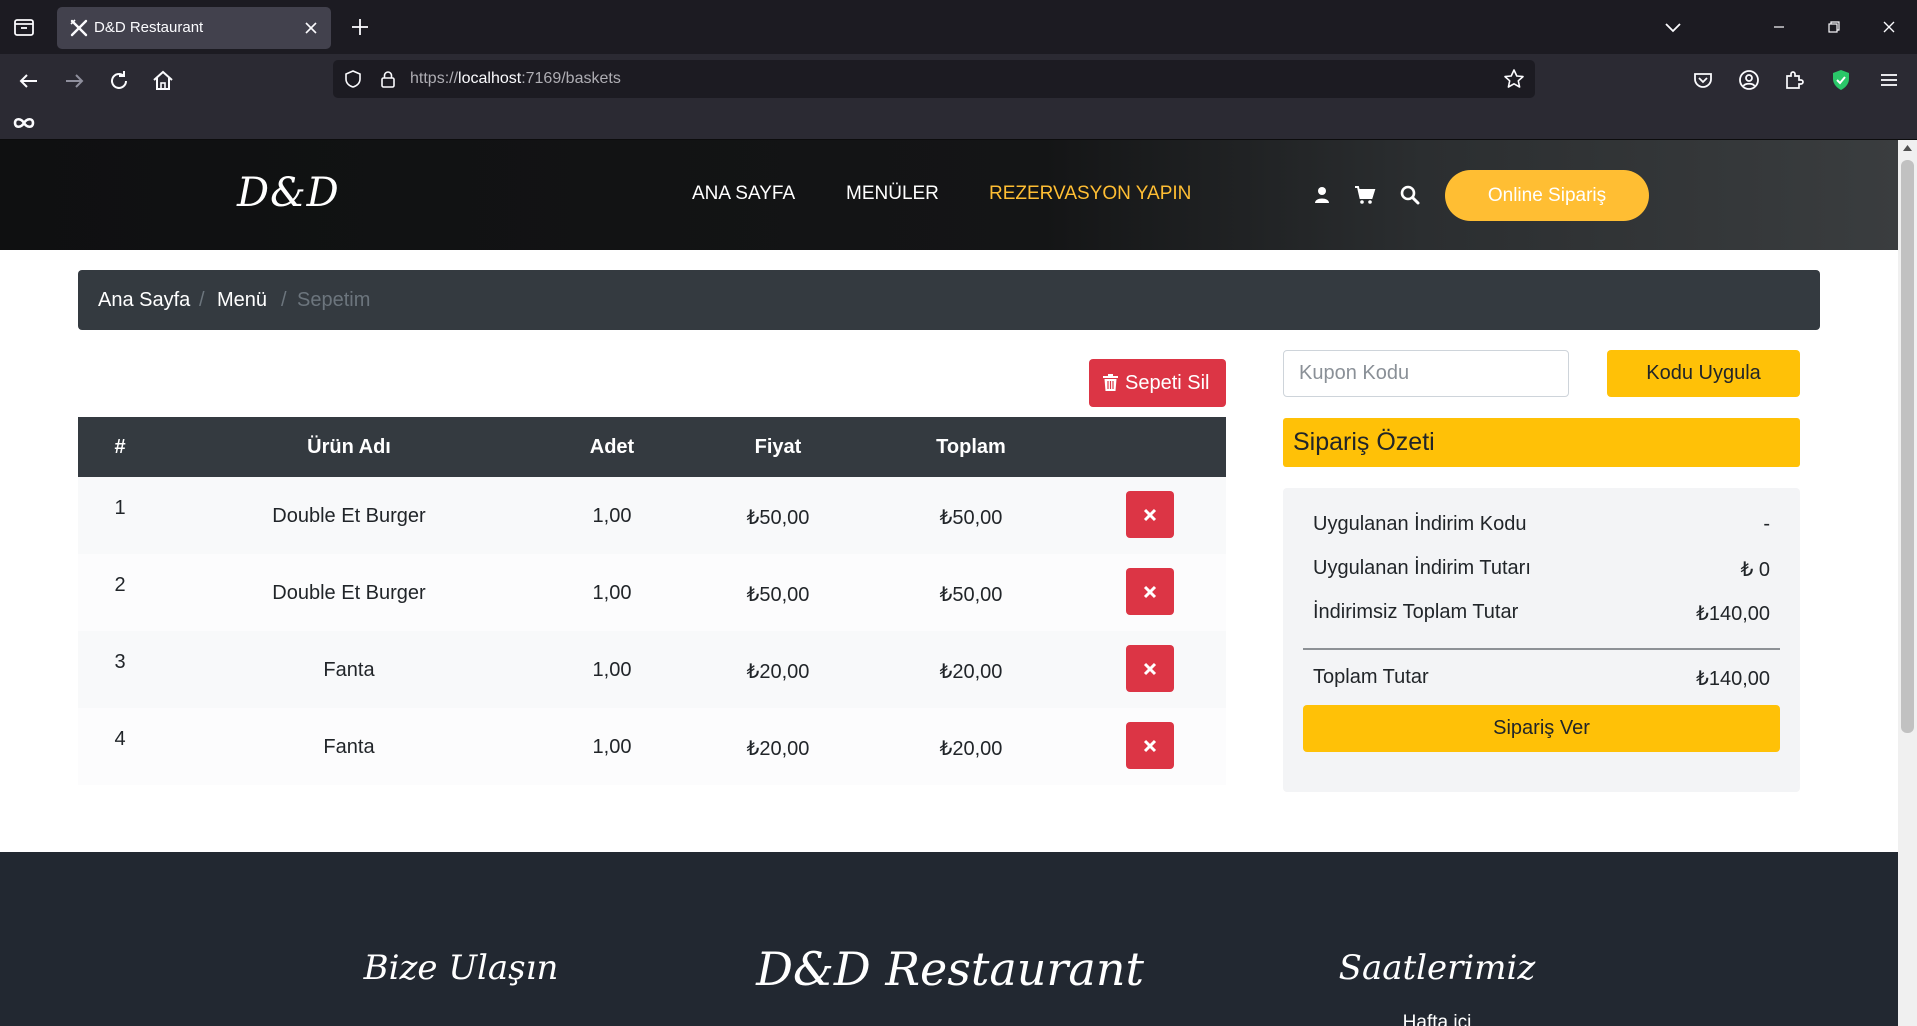  Describe the element at coordinates (1749, 80) in the screenshot. I see `account-icon` at that location.